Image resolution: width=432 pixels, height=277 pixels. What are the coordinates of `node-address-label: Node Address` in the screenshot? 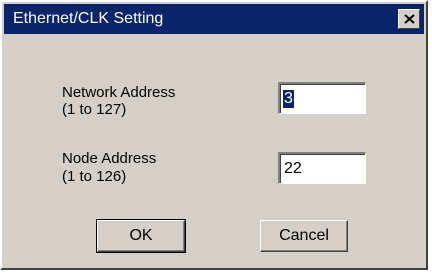 It's located at (109, 158).